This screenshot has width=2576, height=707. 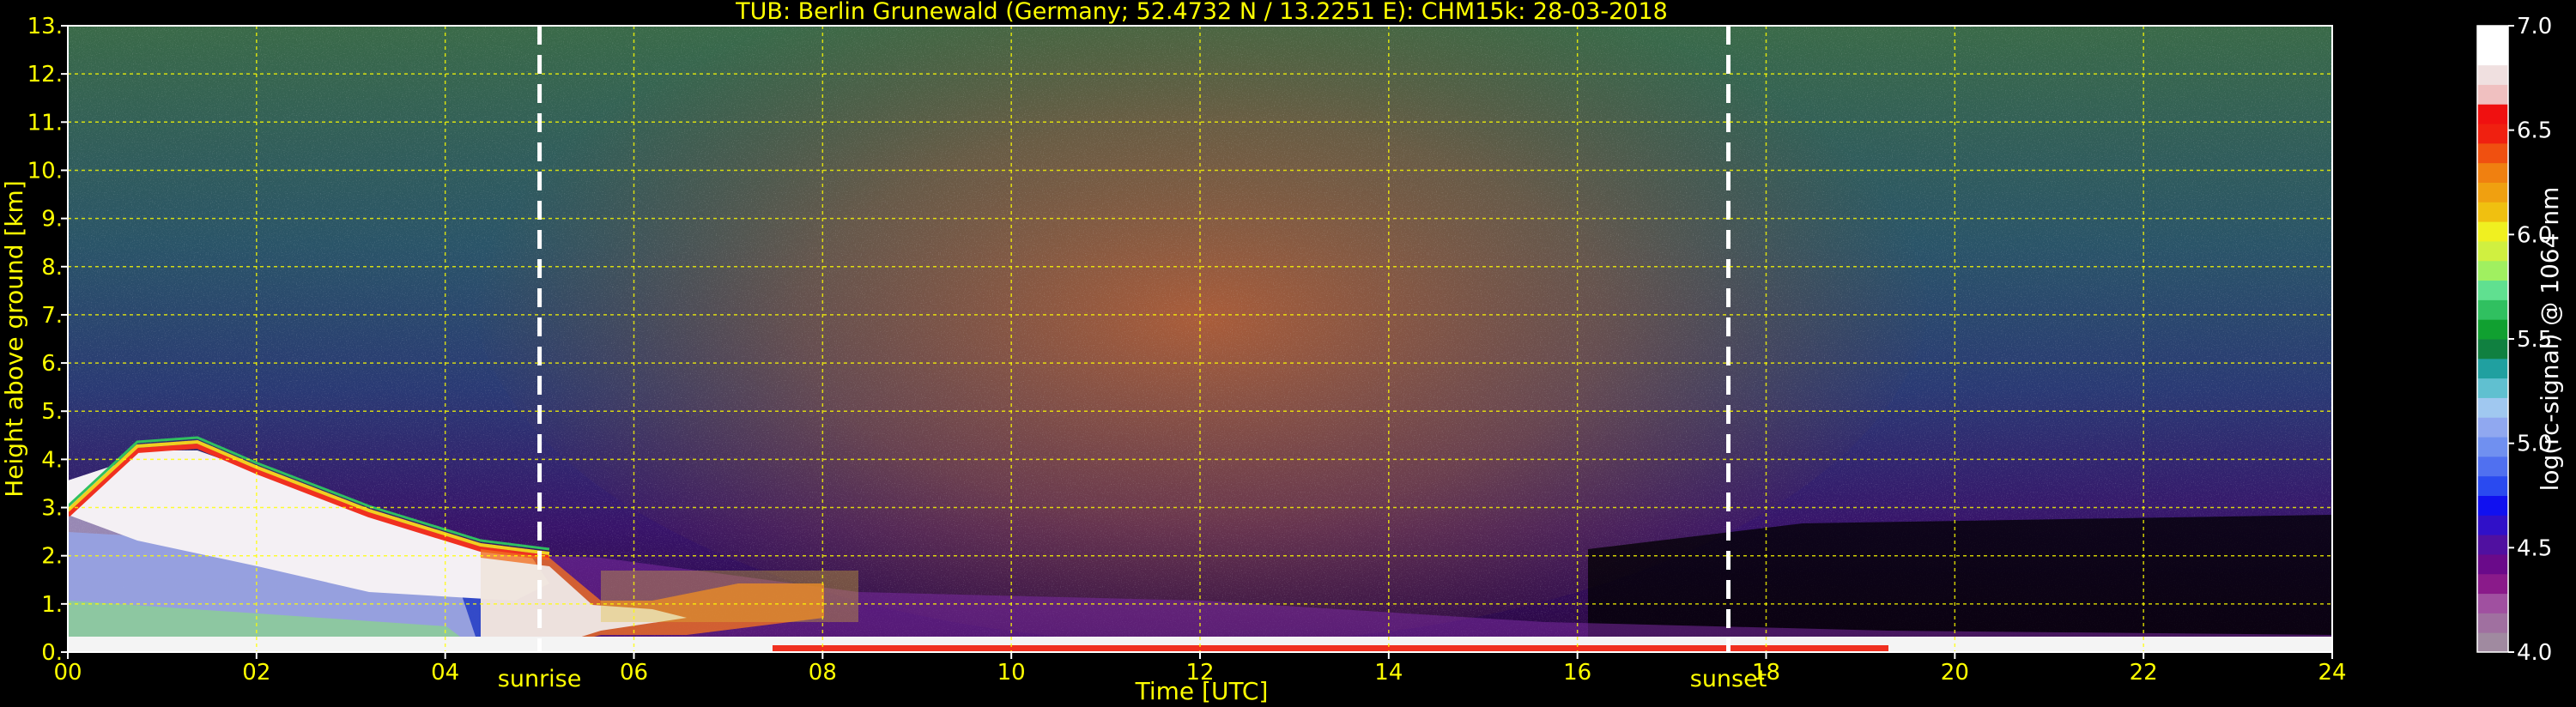 What do you see at coordinates (52, 220) in the screenshot?
I see `y-tick-label: 9.` at bounding box center [52, 220].